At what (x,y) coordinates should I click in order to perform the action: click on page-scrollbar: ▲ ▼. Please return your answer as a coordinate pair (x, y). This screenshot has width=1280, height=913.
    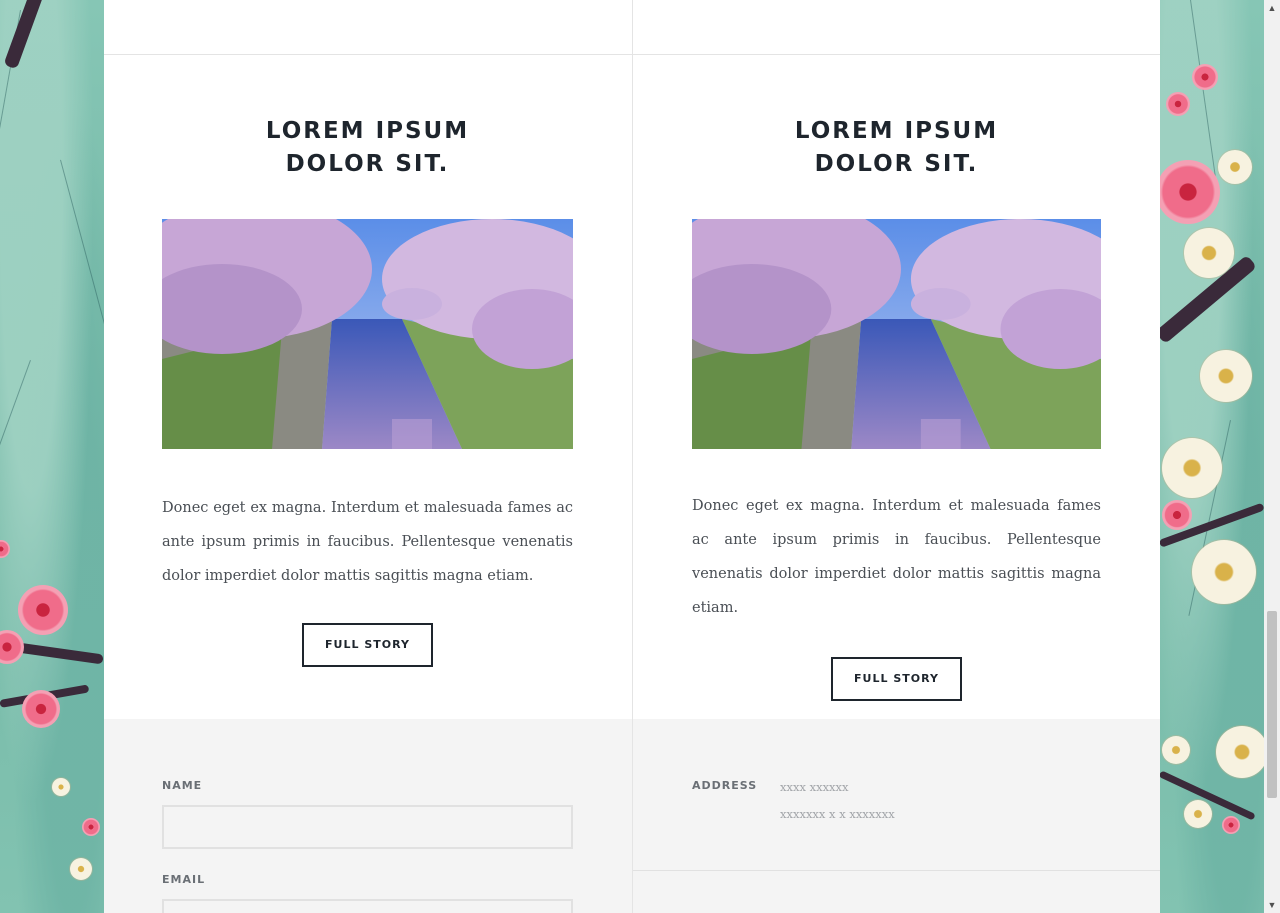
    Looking at the image, I should click on (1272, 456).